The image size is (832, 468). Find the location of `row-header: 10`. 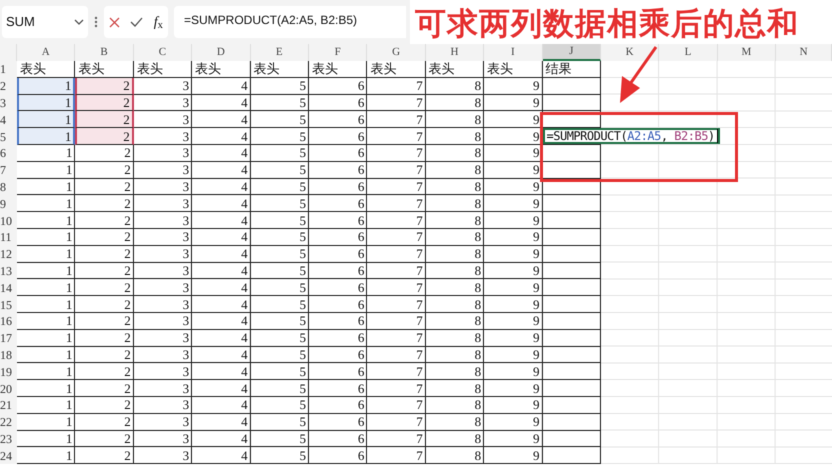

row-header: 10 is located at coordinates (8, 220).